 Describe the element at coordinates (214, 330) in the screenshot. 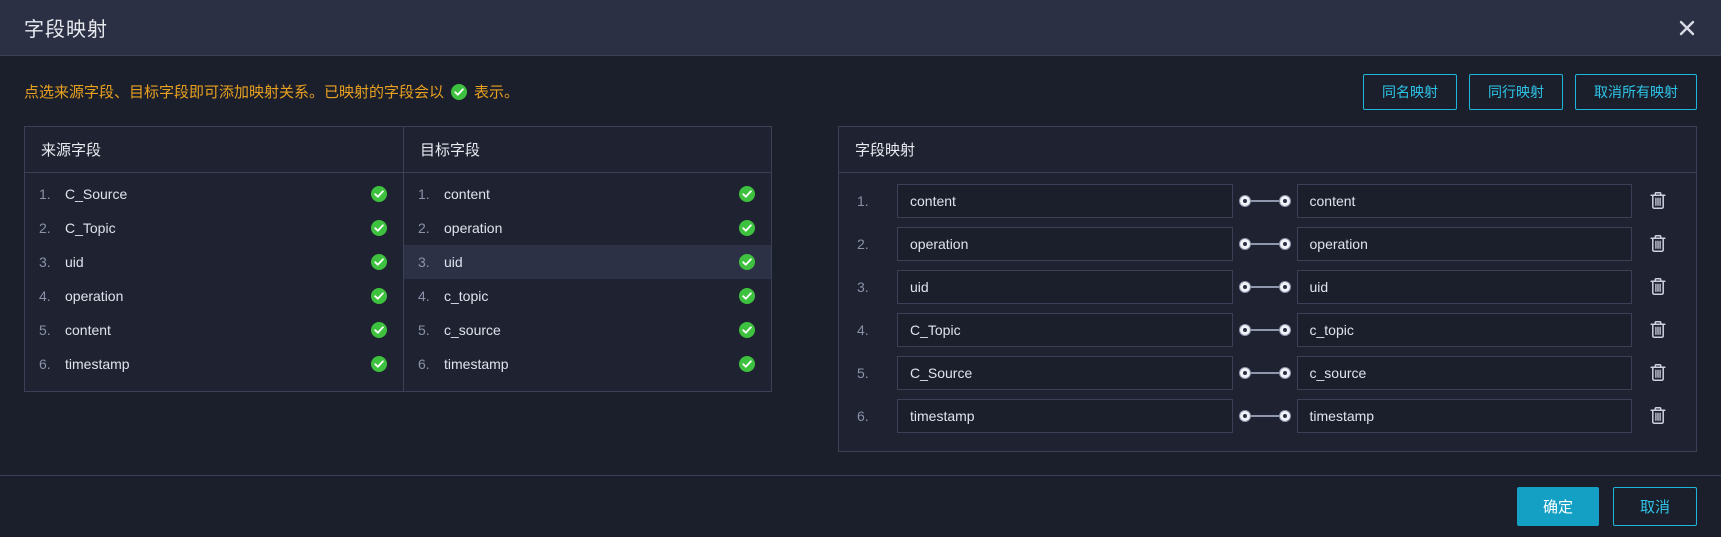

I see `source-field-row: 5. content` at that location.